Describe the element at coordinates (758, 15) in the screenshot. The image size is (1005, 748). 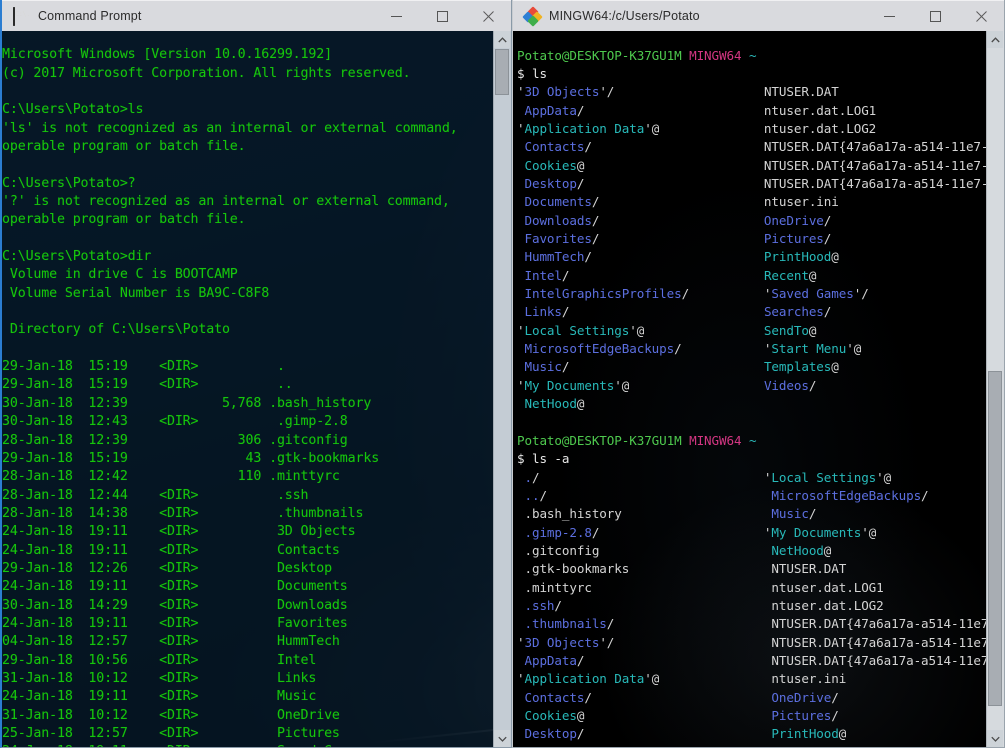
I see `mingw-titlebar: MINGW64:/c/Users/Potato` at that location.